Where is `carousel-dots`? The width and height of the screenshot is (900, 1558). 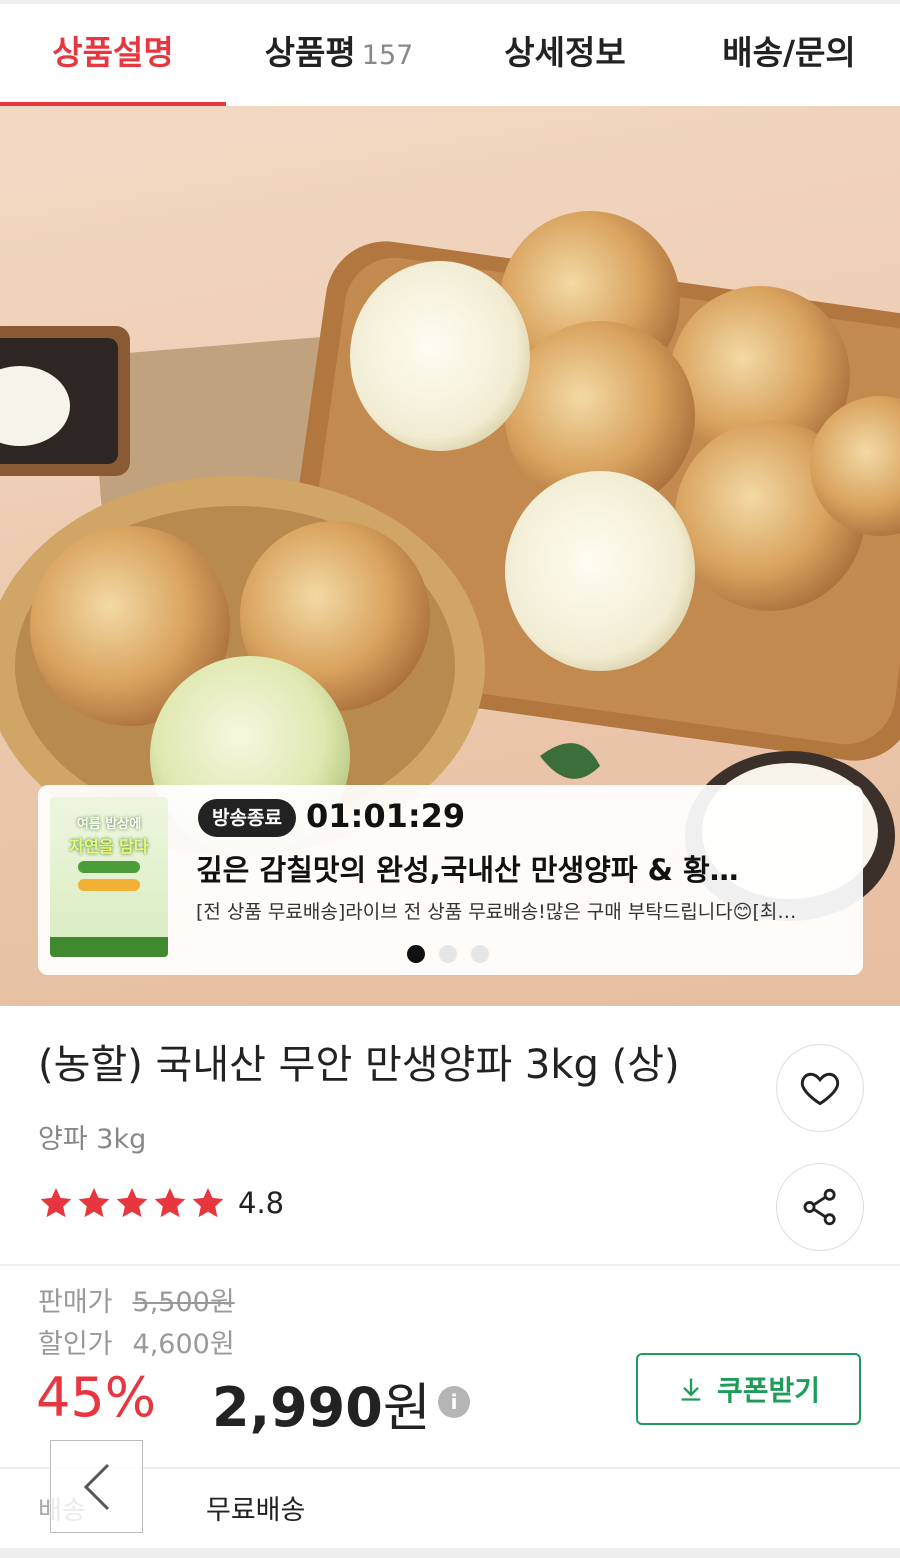 carousel-dots is located at coordinates (448, 954).